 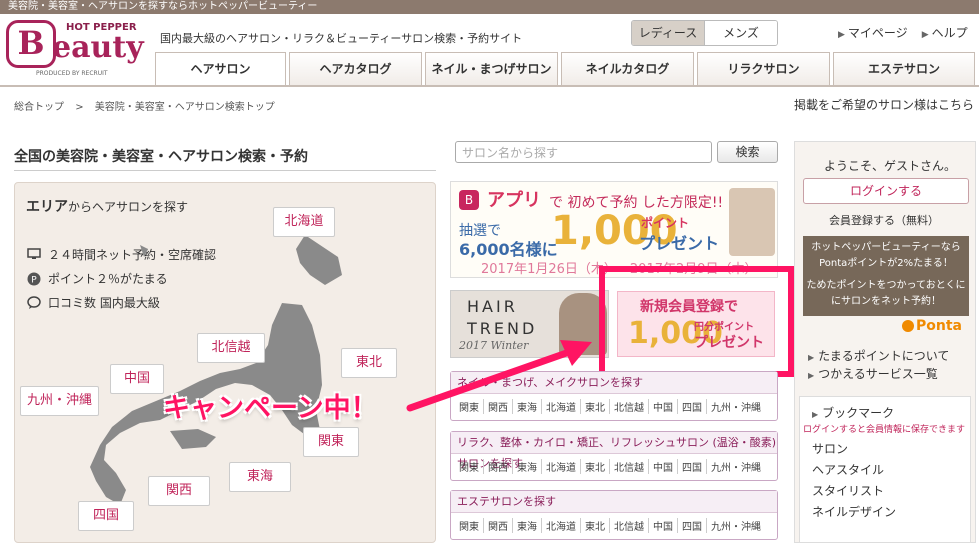 What do you see at coordinates (848, 490) in the screenshot?
I see `bookmark-stylist-link: スタイリスト` at bounding box center [848, 490].